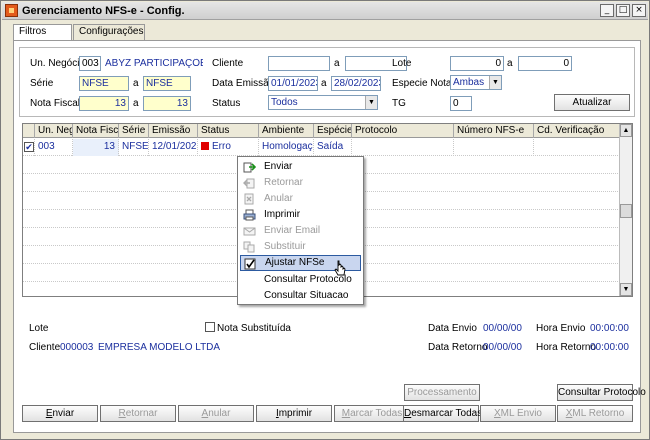 This screenshot has width=650, height=440. I want to click on col-un-neg: Un. Neg., so click(54, 131).